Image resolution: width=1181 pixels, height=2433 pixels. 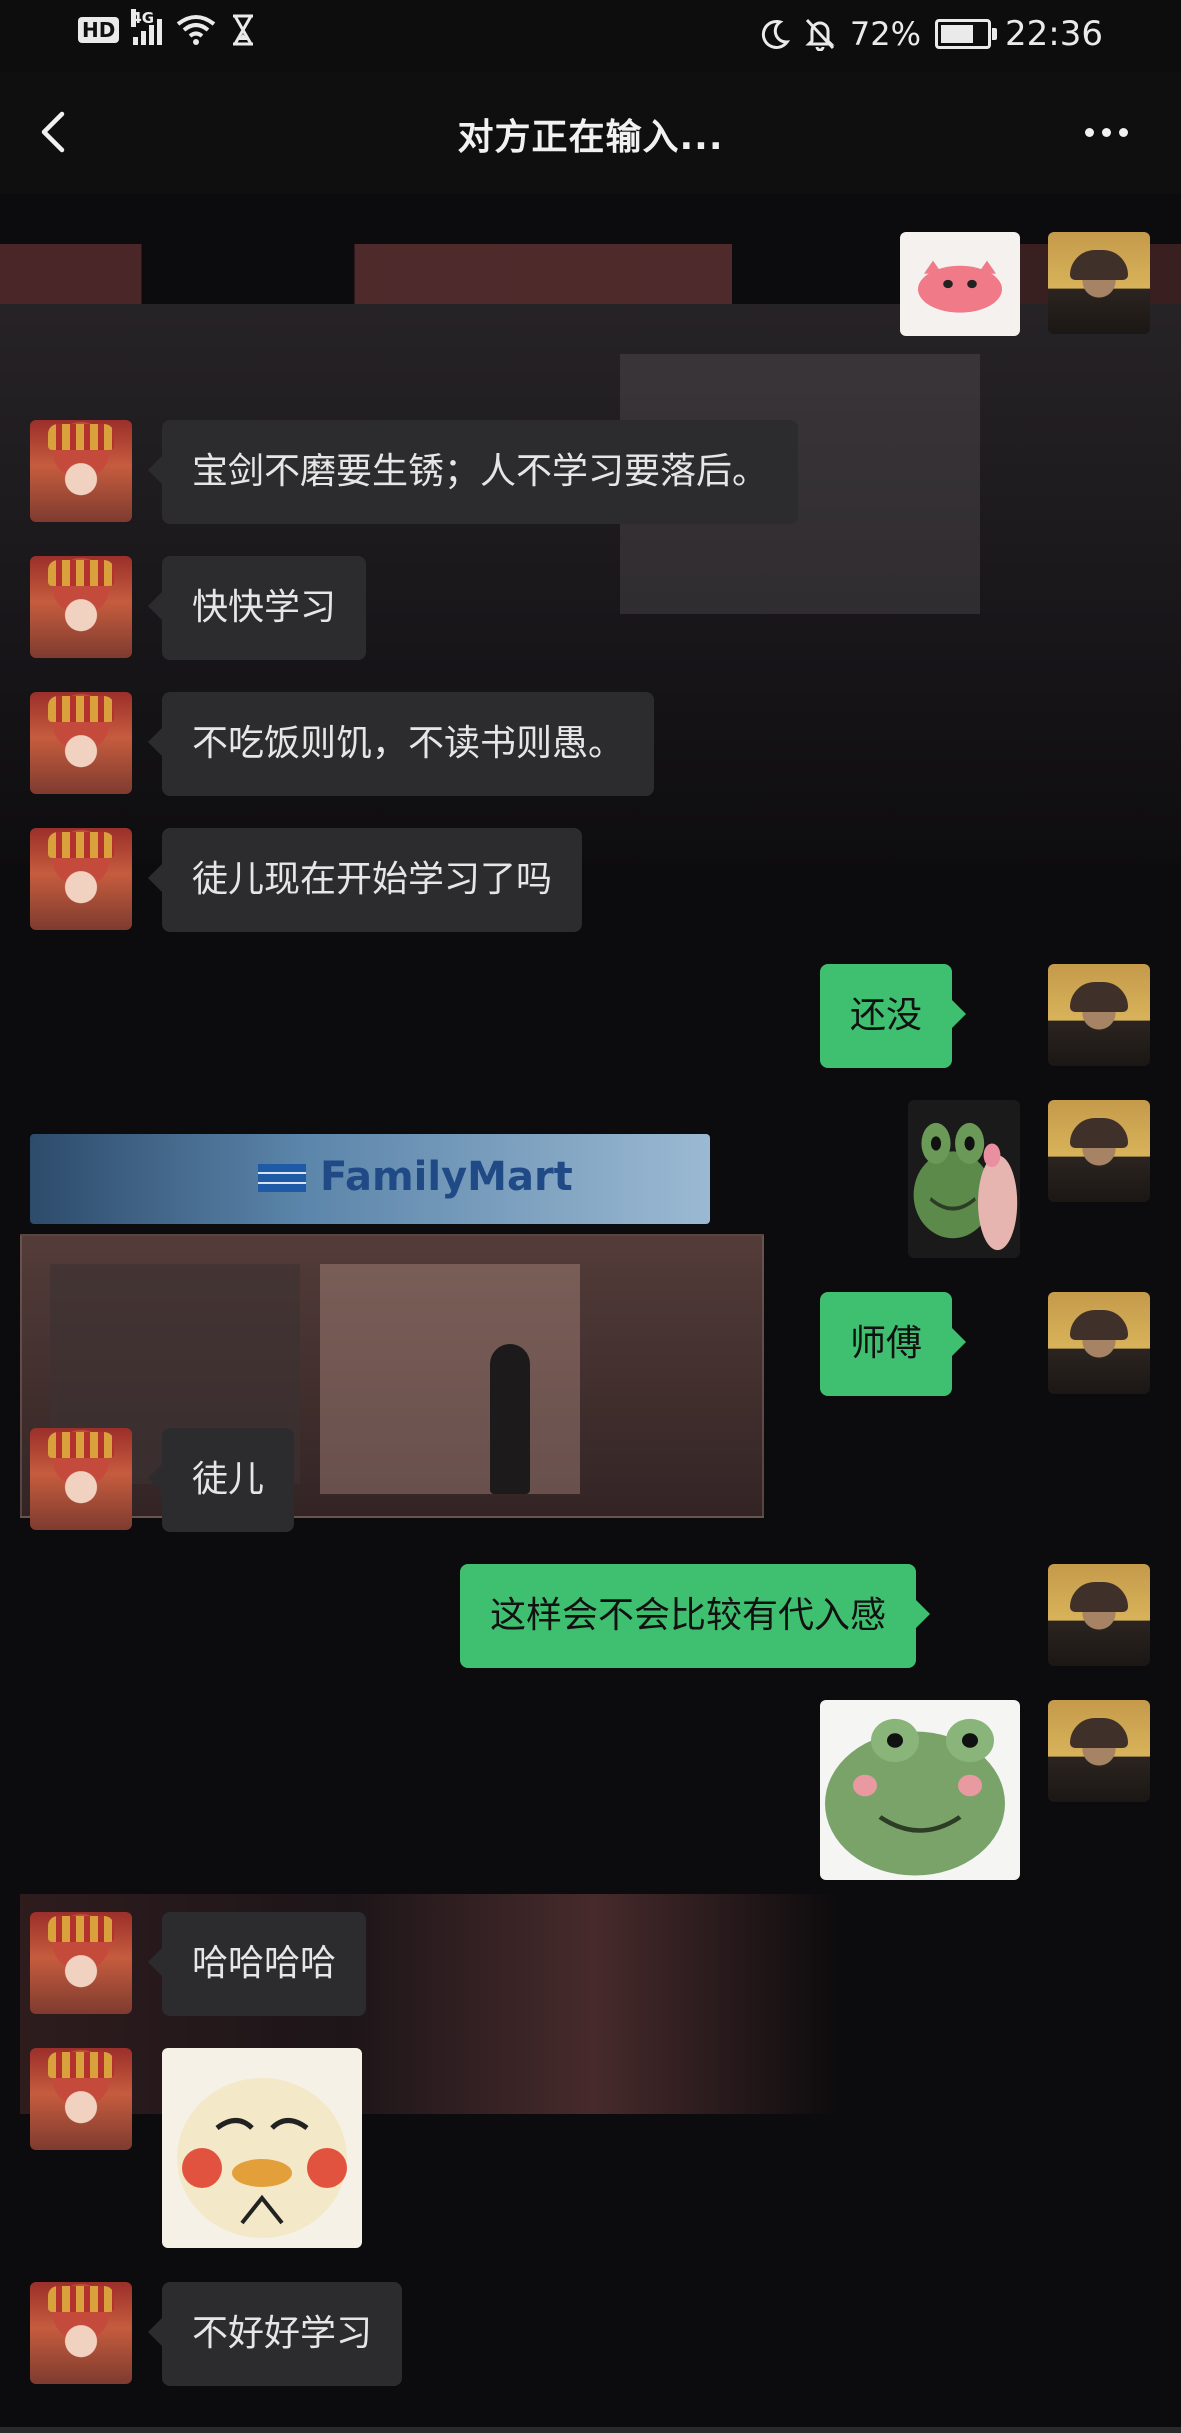 I want to click on hourglass-icon, so click(x=243, y=30).